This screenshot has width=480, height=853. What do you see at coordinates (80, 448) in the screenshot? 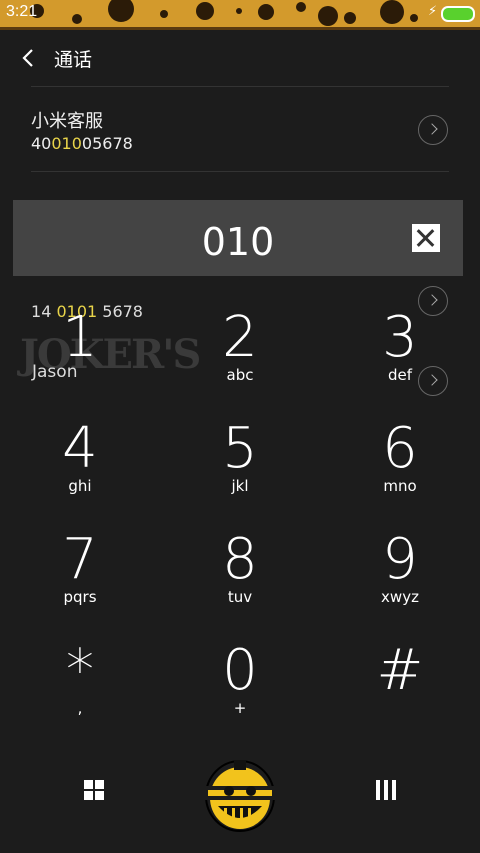
I see `dial-key-digit: 4` at bounding box center [80, 448].